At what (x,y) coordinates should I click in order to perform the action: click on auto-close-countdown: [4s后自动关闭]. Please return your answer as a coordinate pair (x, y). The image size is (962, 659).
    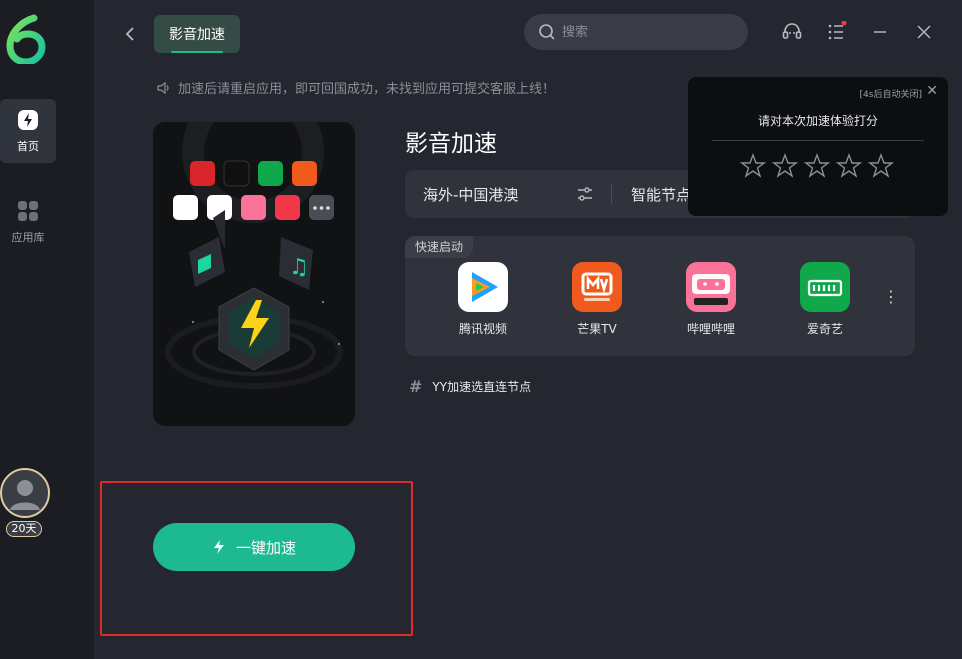
    Looking at the image, I should click on (890, 95).